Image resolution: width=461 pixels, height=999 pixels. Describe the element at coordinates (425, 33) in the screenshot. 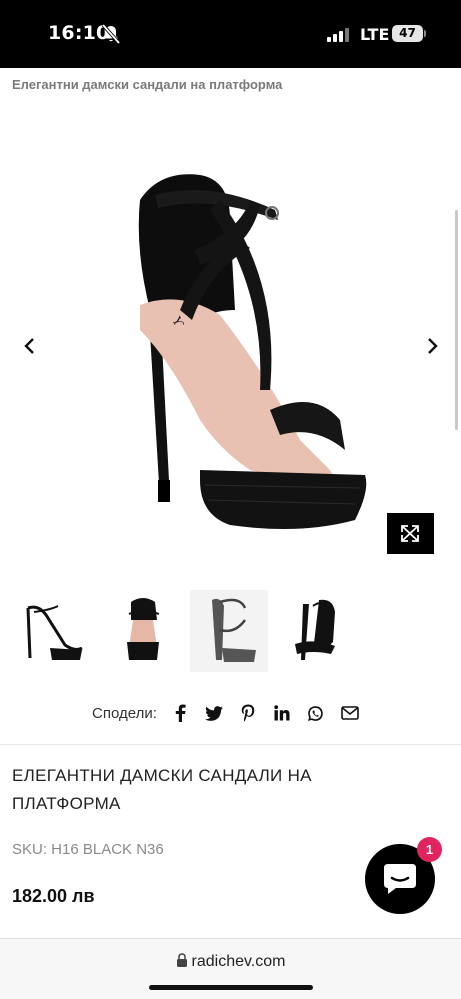

I see `battery-nub` at that location.